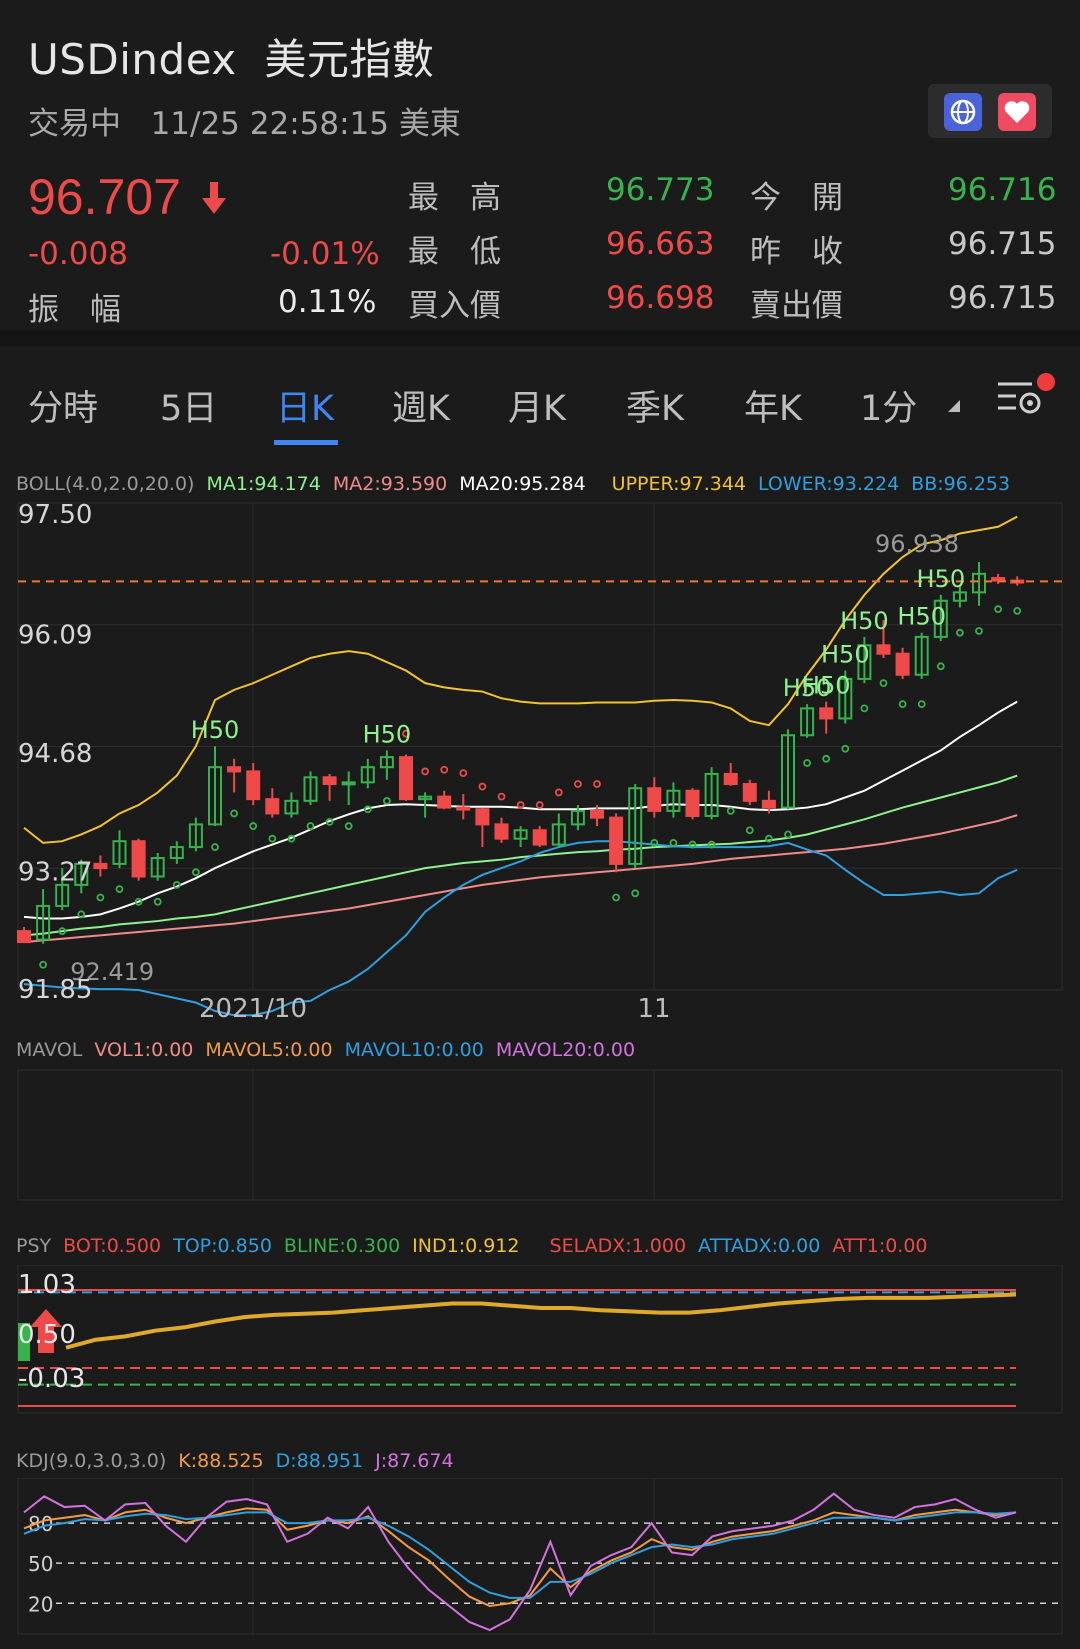  I want to click on psy-seladx: SELADX:1.000, so click(618, 1246).